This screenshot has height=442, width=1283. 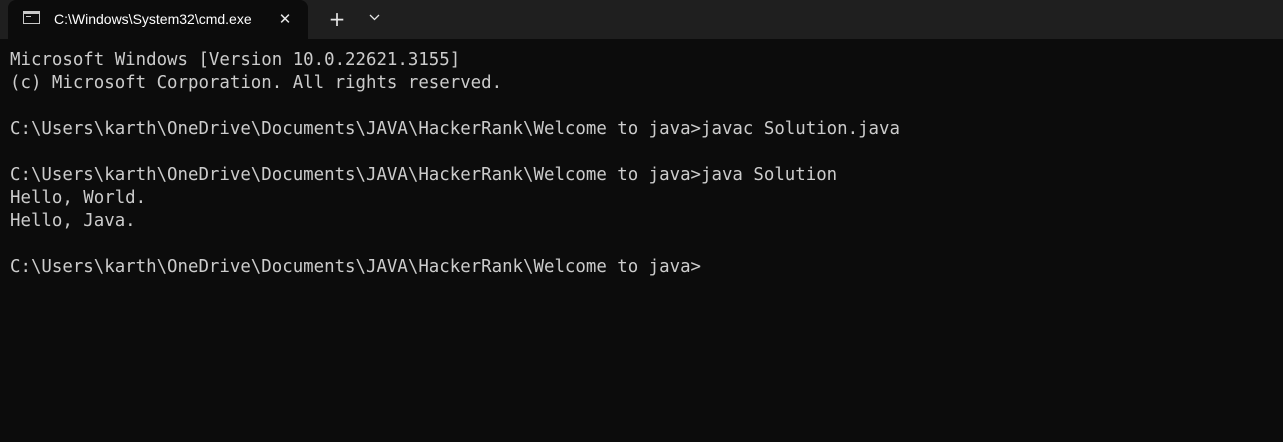 I want to click on tab-title: C:\Windows\System32\cmd.exe, so click(x=153, y=19).